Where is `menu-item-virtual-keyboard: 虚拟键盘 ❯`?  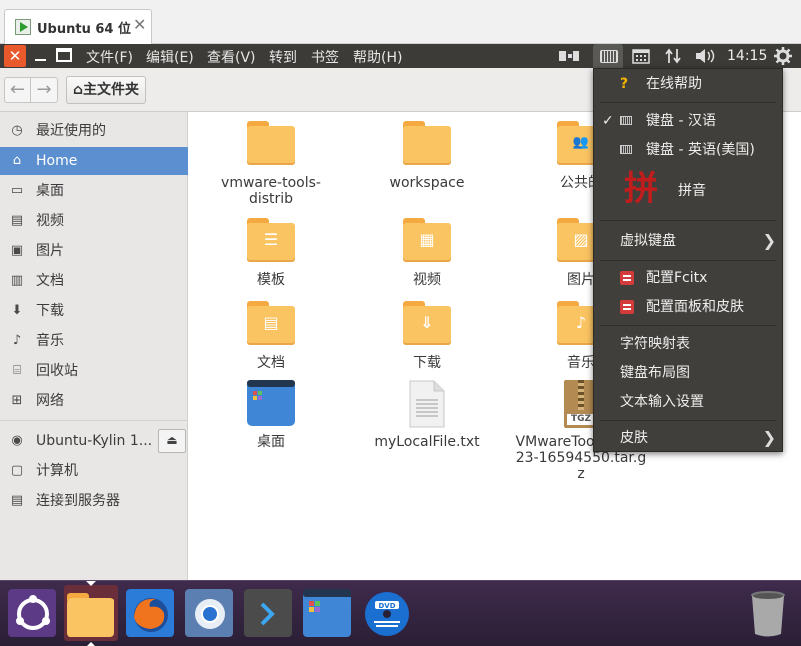
menu-item-virtual-keyboard: 虚拟键盘 ❯ is located at coordinates (688, 241).